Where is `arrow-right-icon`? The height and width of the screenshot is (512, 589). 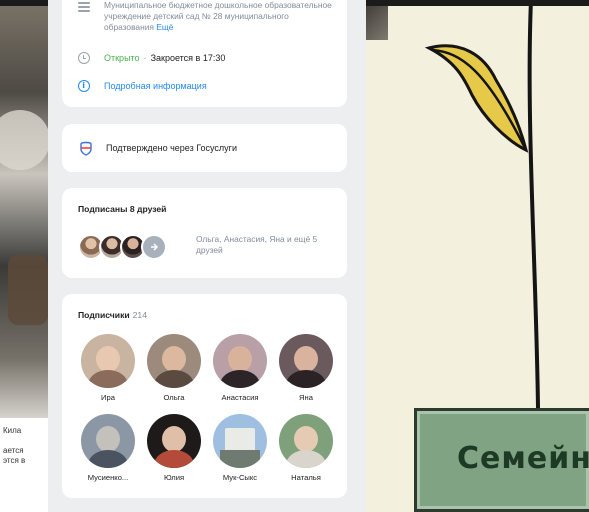
arrow-right-icon is located at coordinates (155, 247).